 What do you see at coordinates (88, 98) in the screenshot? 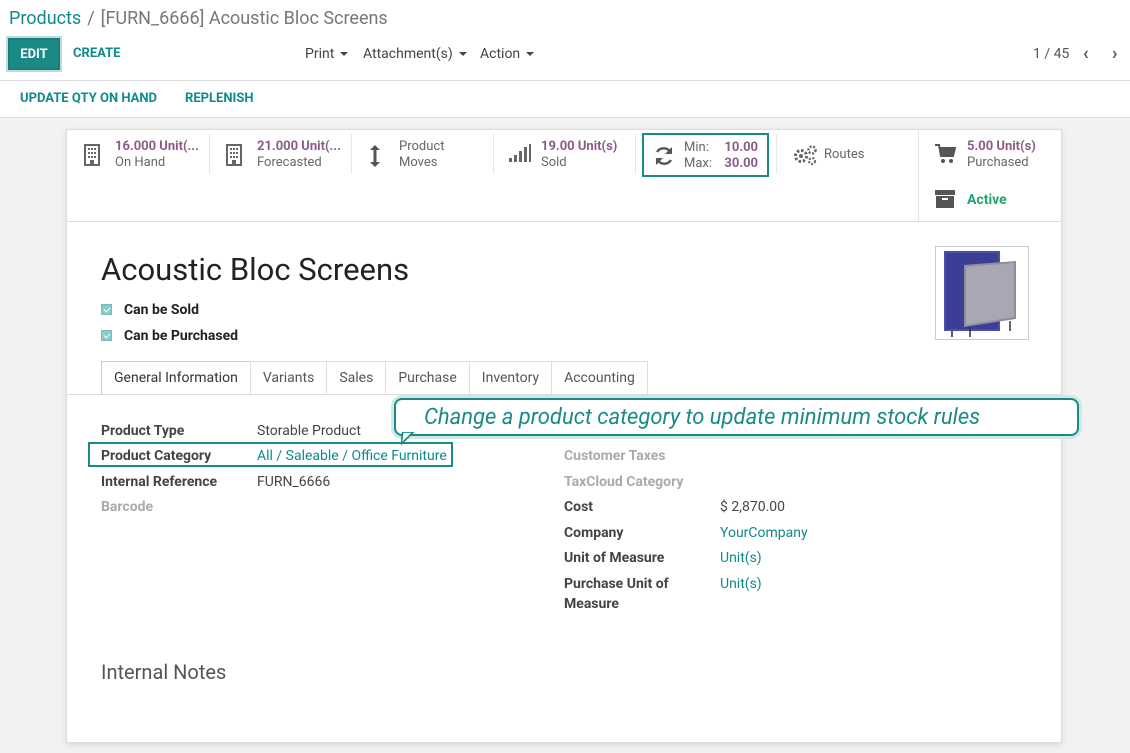
I see `update-qty-button: UPDATE QTY ON HAND` at bounding box center [88, 98].